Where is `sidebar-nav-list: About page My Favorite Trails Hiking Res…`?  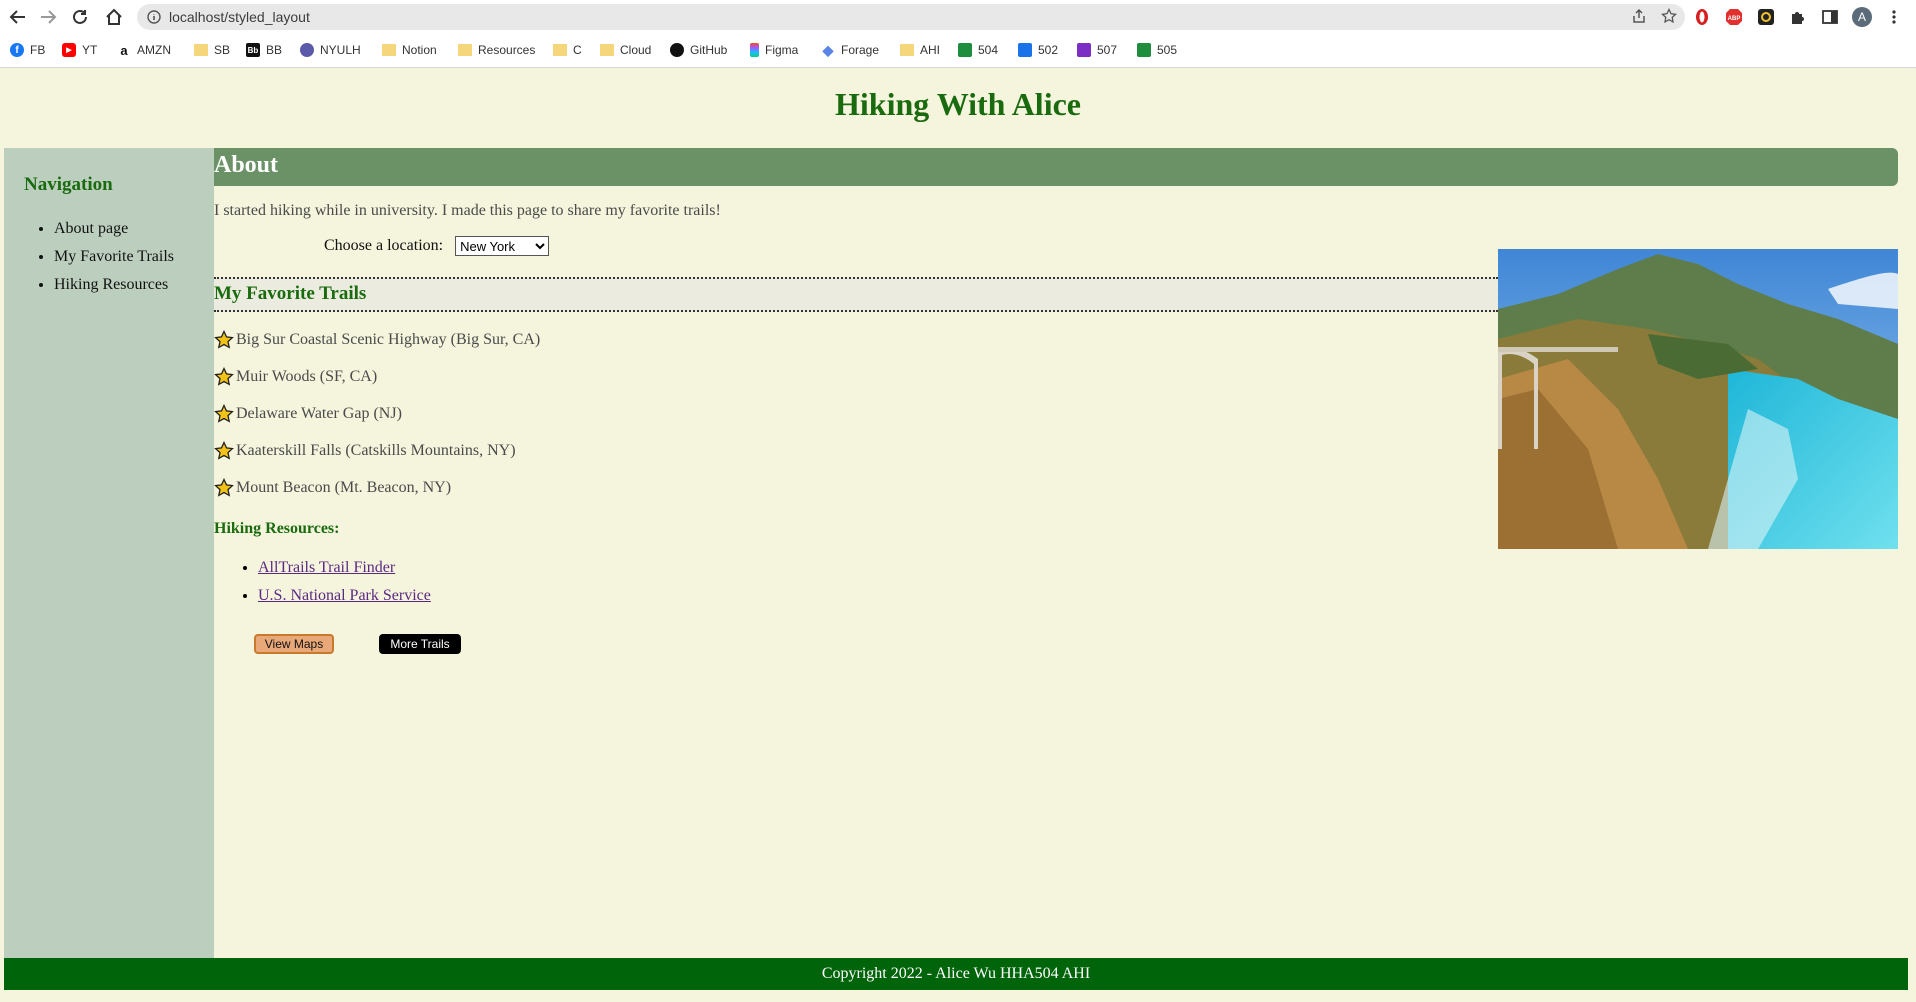
sidebar-nav-list: About page My Favorite Trails Hiking Res… is located at coordinates (102, 260).